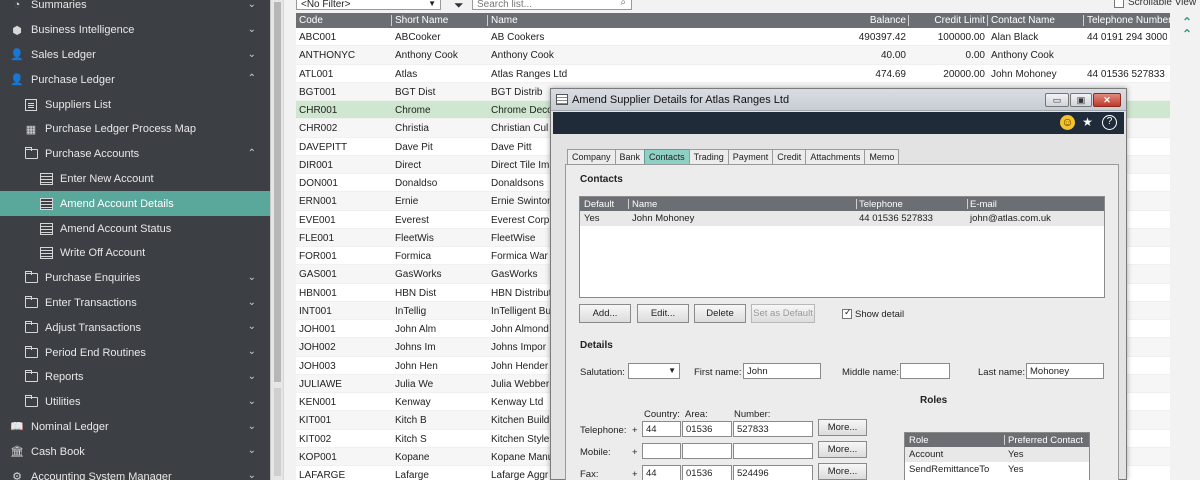 This screenshot has width=1200, height=480. What do you see at coordinates (707, 472) in the screenshot?
I see `fax-area-field: 01536` at bounding box center [707, 472].